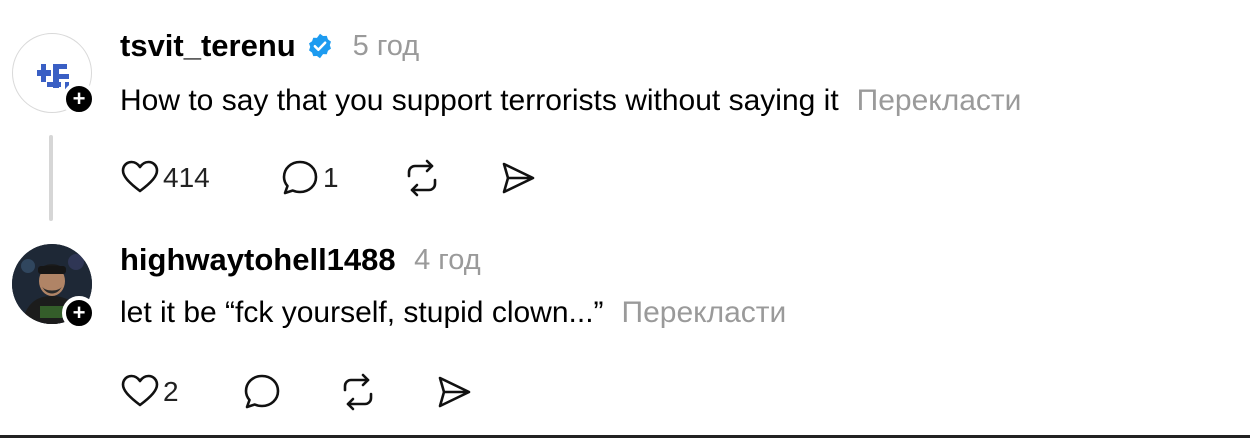 The width and height of the screenshot is (1250, 438). Describe the element at coordinates (258, 259) in the screenshot. I see `username: highwaytohell1488` at that location.